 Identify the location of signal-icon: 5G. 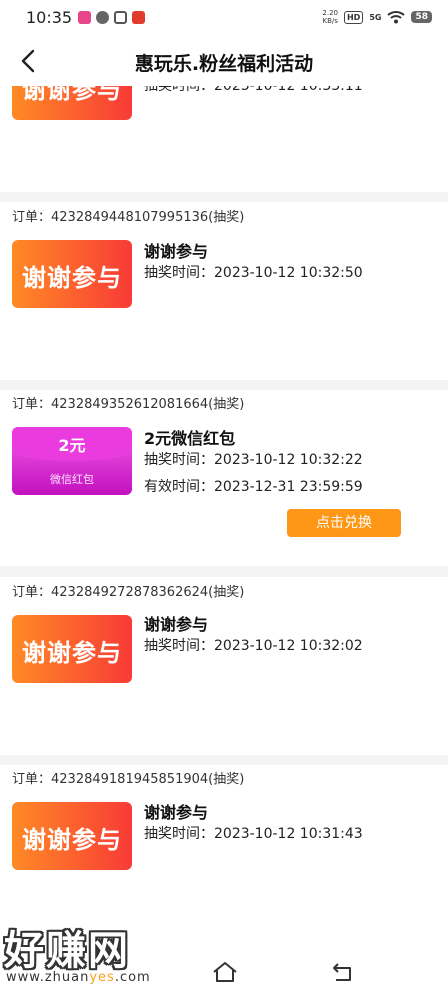
(375, 17).